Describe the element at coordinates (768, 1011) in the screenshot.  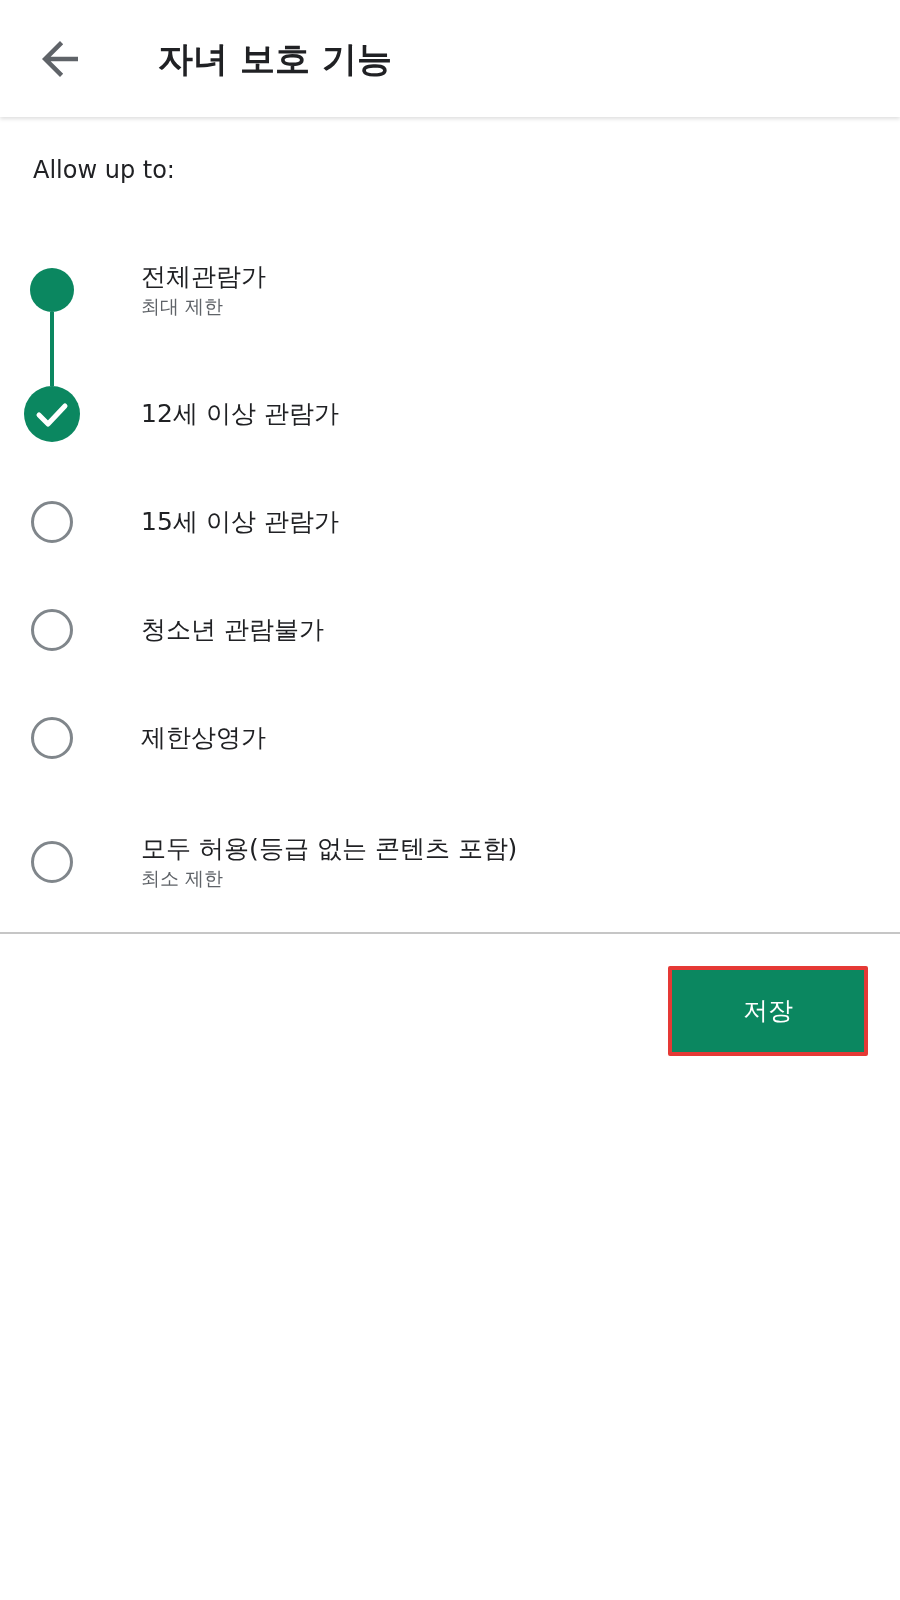
I see `save-button: 저장` at that location.